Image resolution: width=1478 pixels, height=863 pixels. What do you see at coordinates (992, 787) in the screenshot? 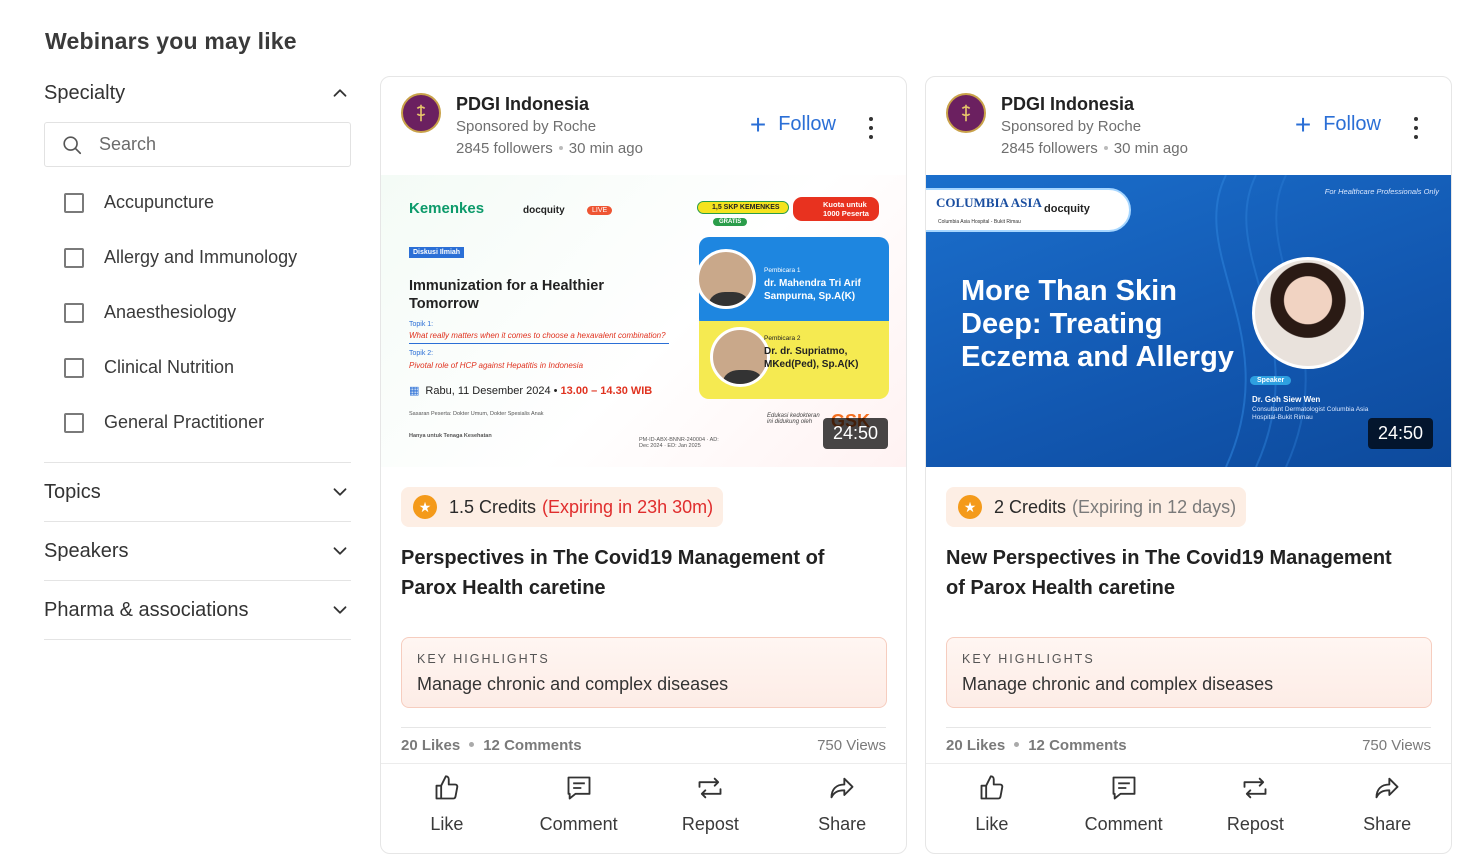
I see `thumbs-up-icon` at bounding box center [992, 787].